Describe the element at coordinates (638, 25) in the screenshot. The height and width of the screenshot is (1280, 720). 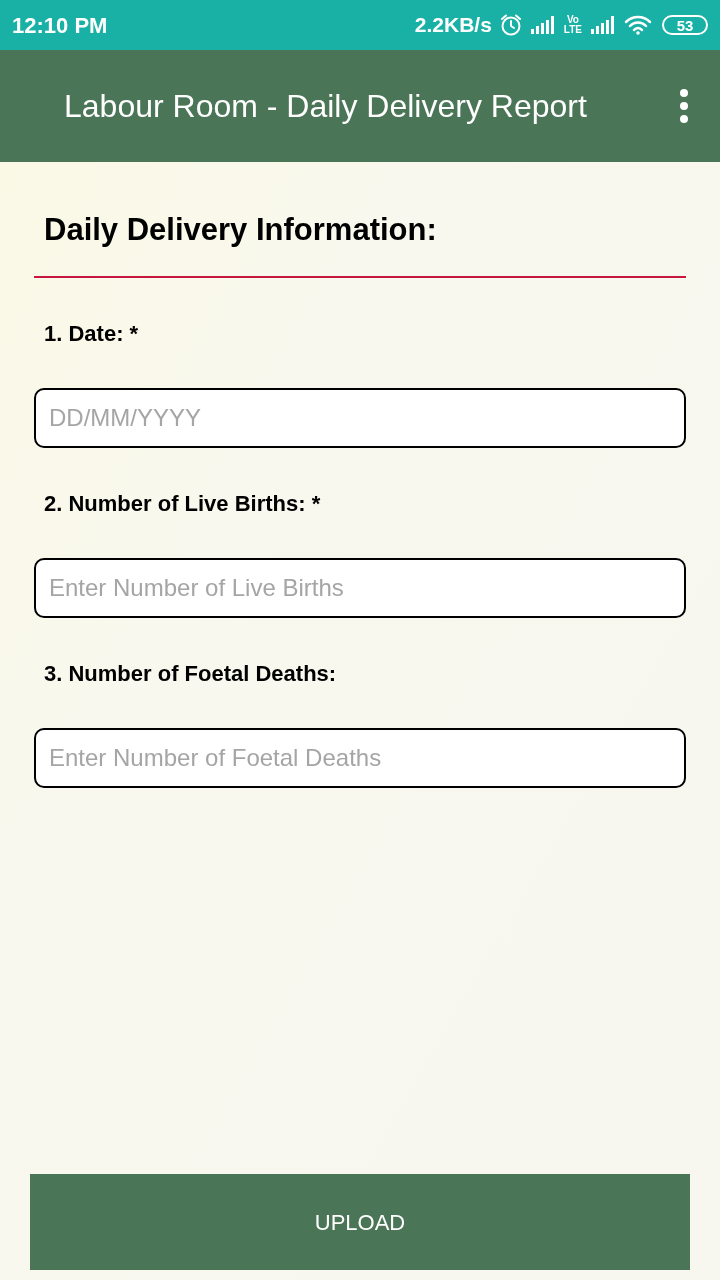
I see `wifi-icon` at that location.